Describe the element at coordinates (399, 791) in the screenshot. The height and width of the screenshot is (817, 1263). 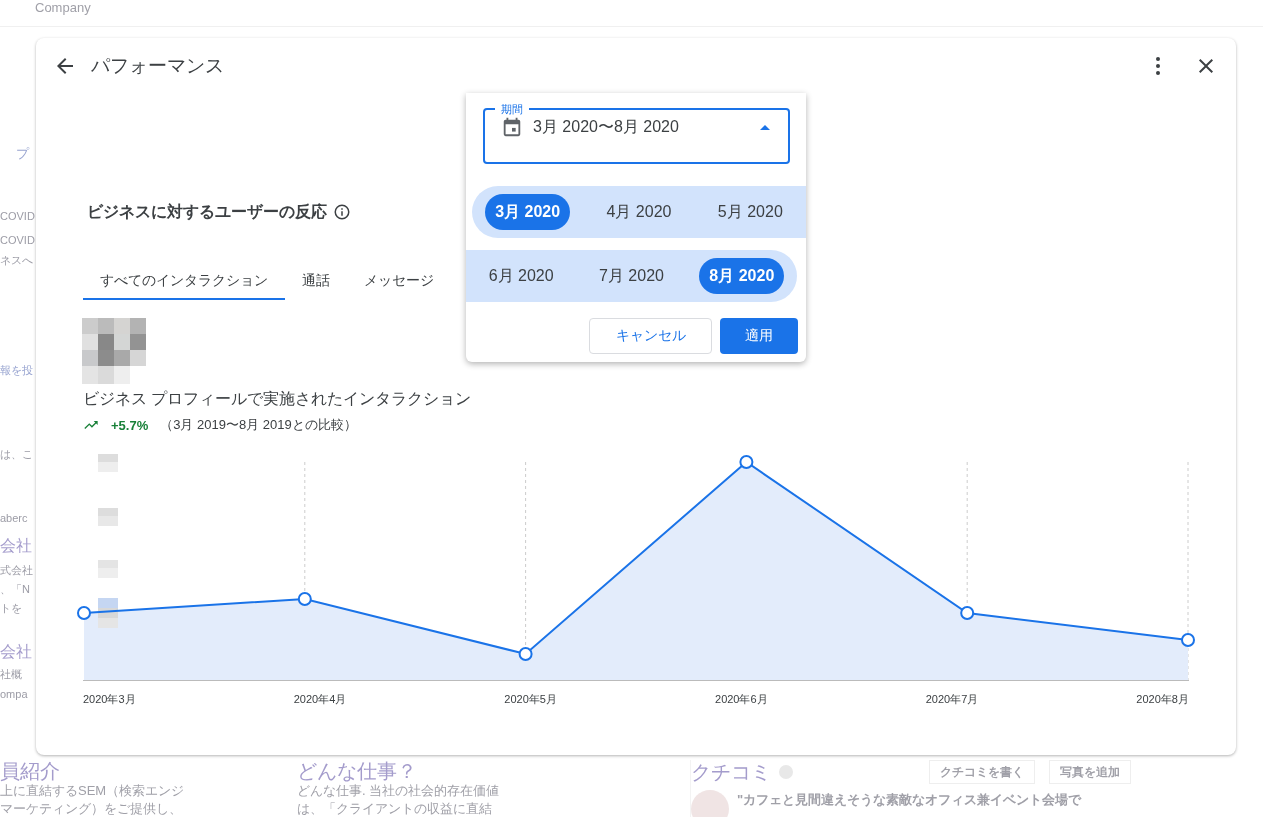
I see `background-text: どんな仕事. 当社の社会的存在価値` at that location.